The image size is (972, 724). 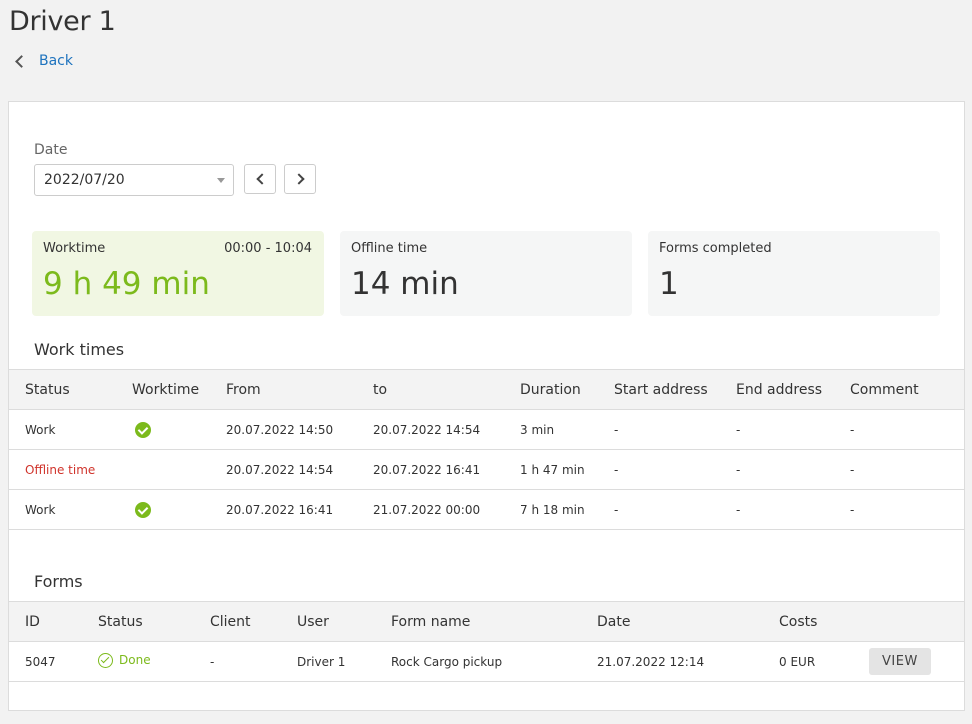 I want to click on col-date: Date, so click(x=614, y=621).